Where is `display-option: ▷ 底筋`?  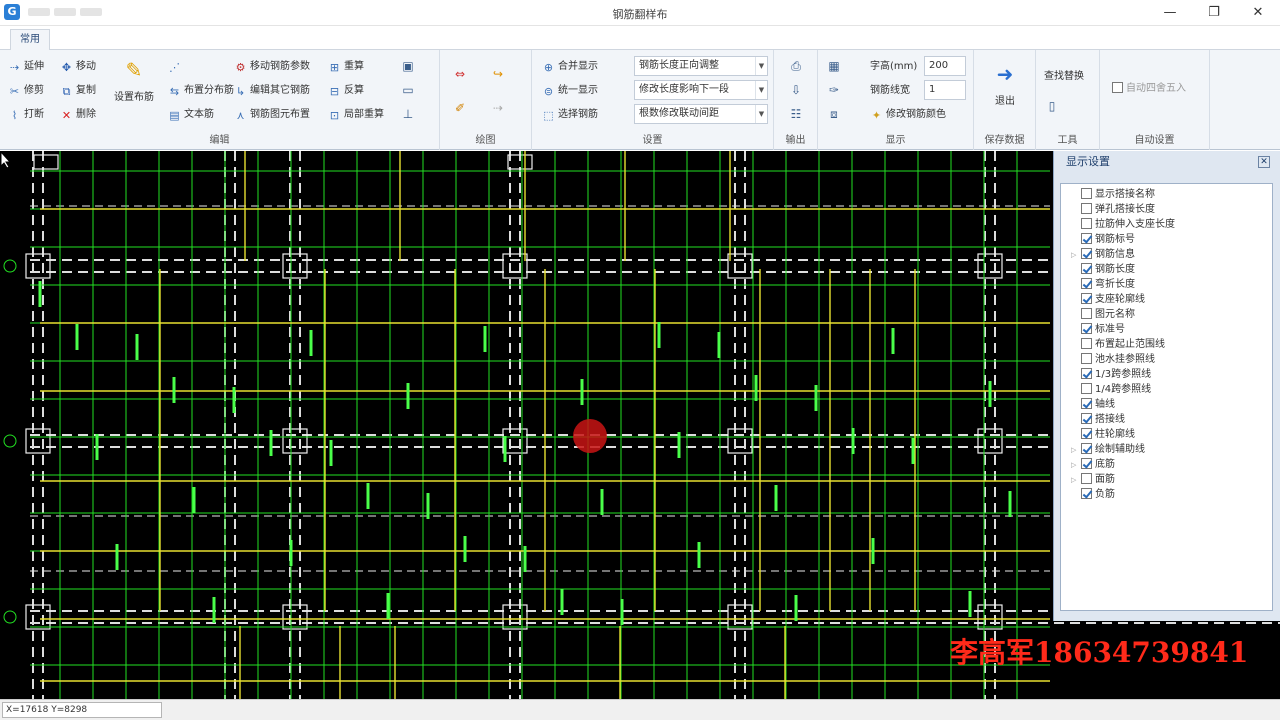 display-option: ▷ 底筋 is located at coordinates (1093, 465).